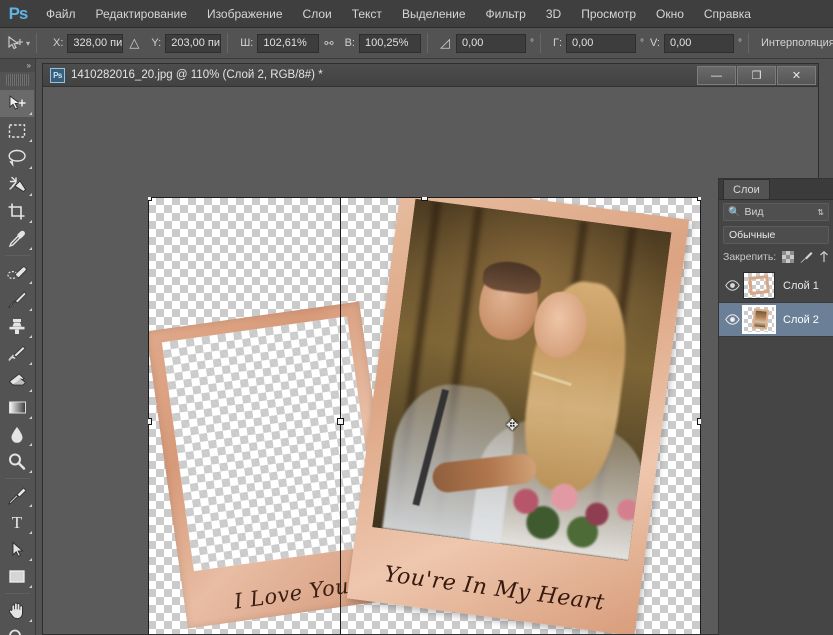  Describe the element at coordinates (17, 157) in the screenshot. I see `tool-lasso` at that location.